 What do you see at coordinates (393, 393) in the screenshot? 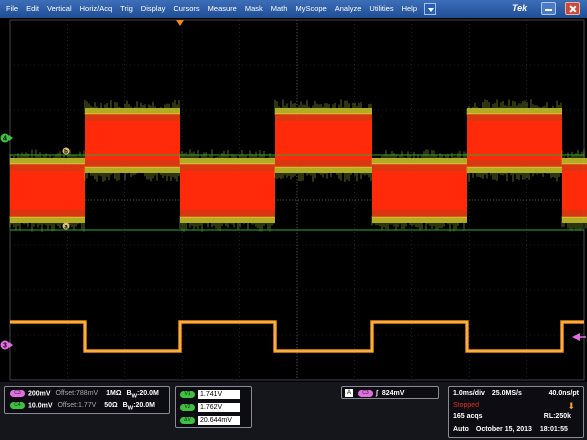
I see `trigger-level: 824mV` at bounding box center [393, 393].